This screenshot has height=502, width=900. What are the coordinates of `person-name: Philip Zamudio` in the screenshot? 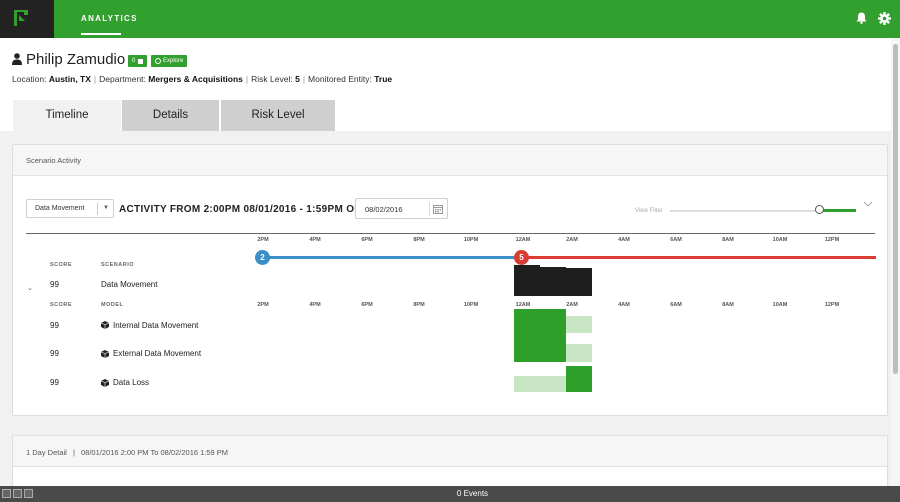 It's located at (76, 59).